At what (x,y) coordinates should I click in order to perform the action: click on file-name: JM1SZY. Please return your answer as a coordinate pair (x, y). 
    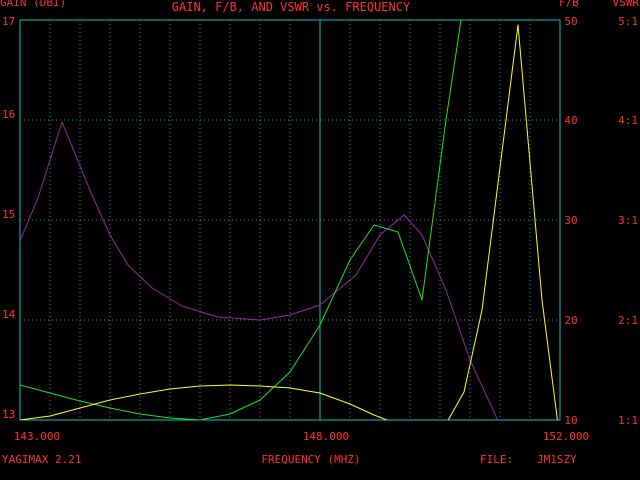
    Looking at the image, I should click on (557, 459).